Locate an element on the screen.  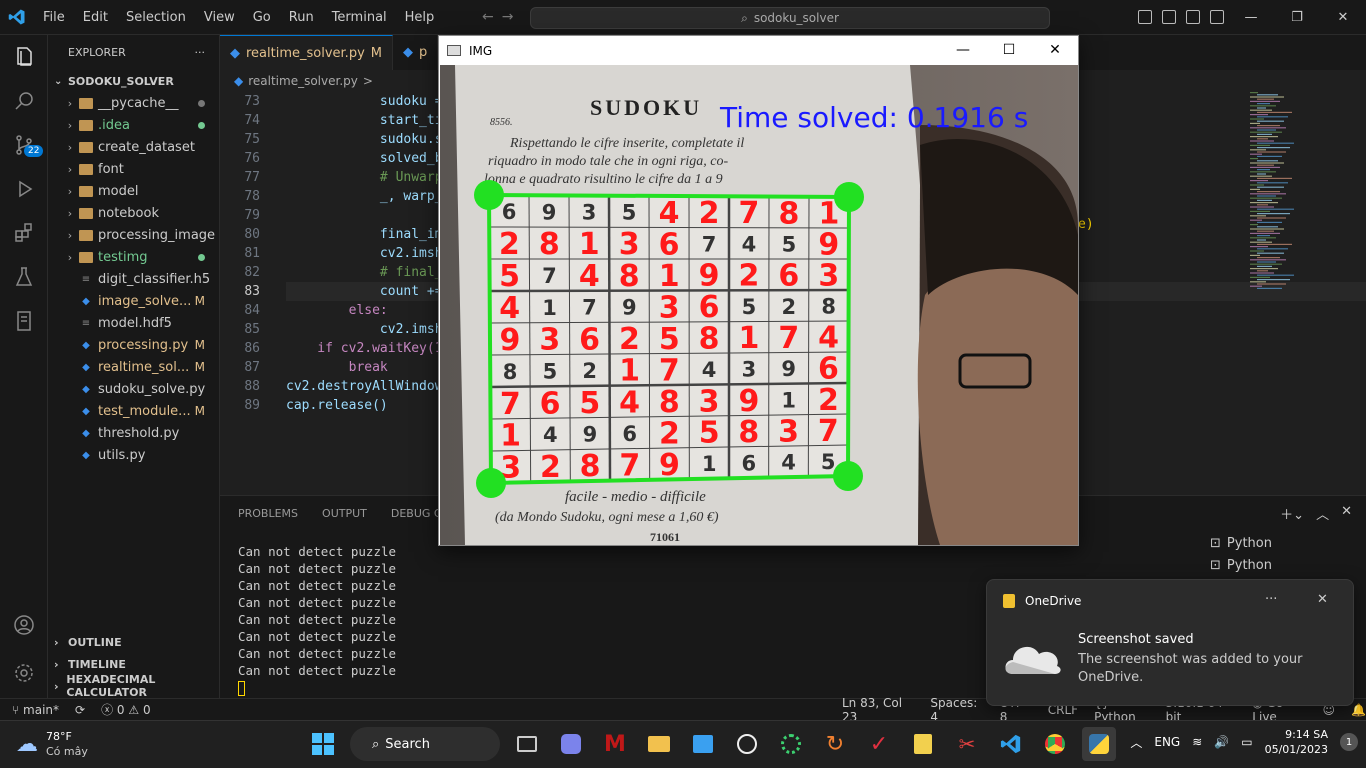
red-app-icon: ✓ is located at coordinates (879, 744).